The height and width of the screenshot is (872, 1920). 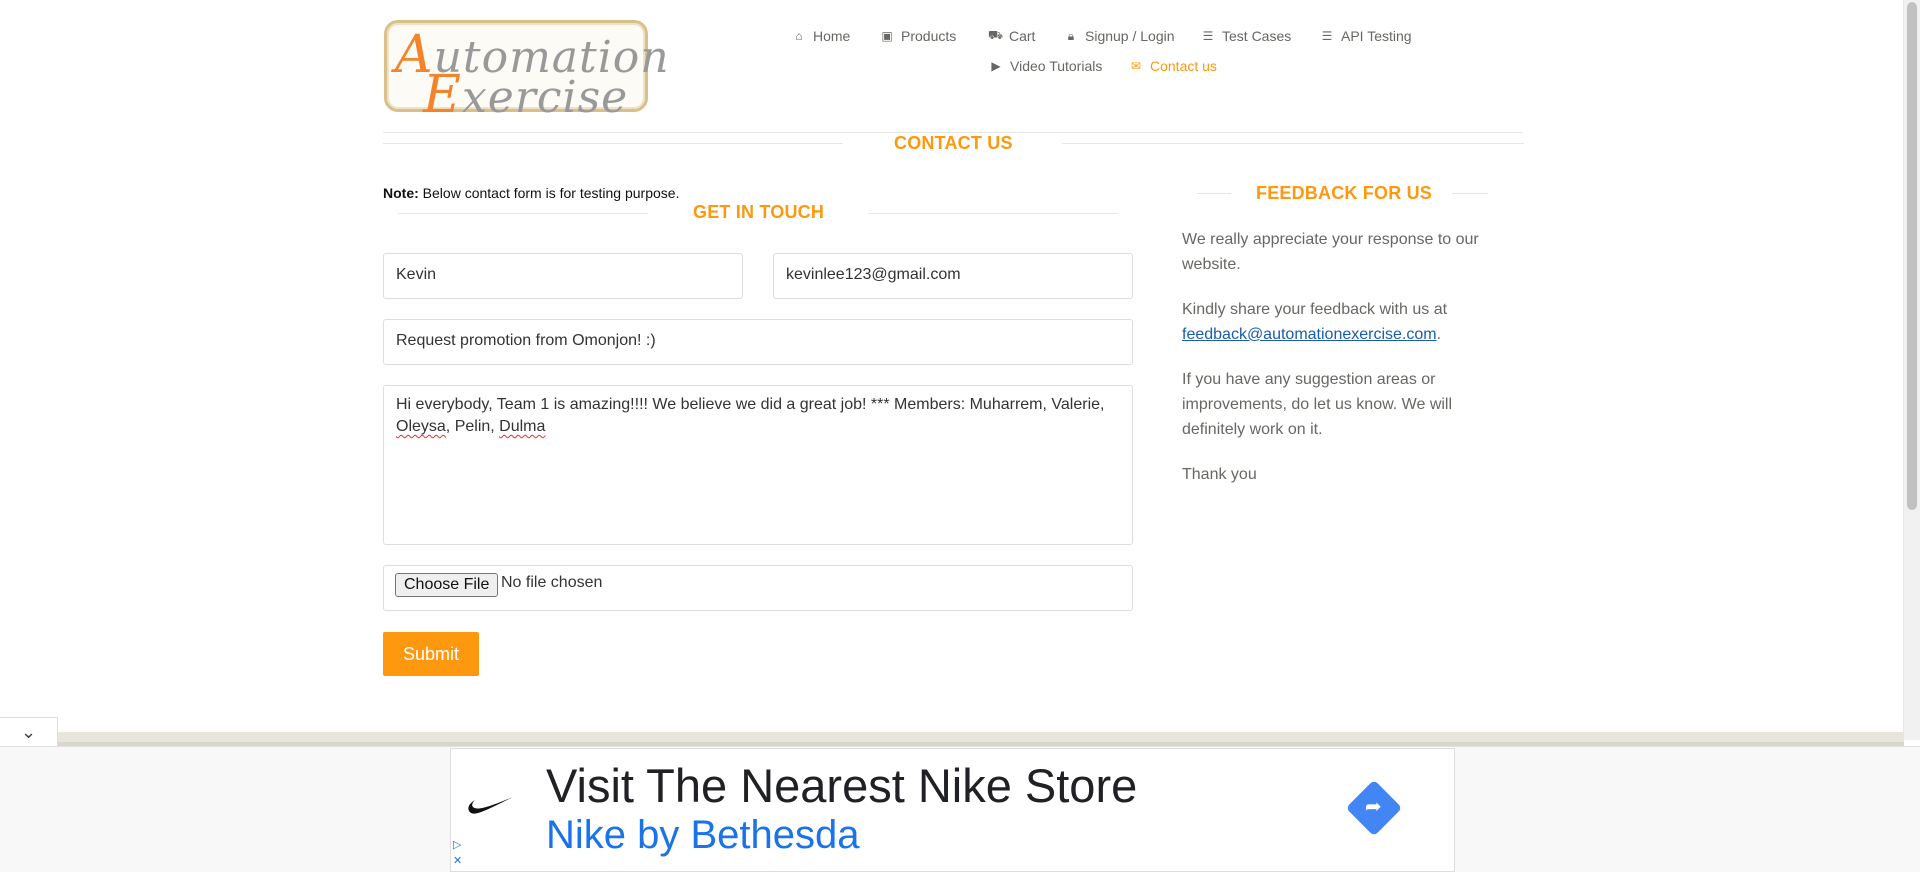 I want to click on scrollbar, so click(x=1911, y=370).